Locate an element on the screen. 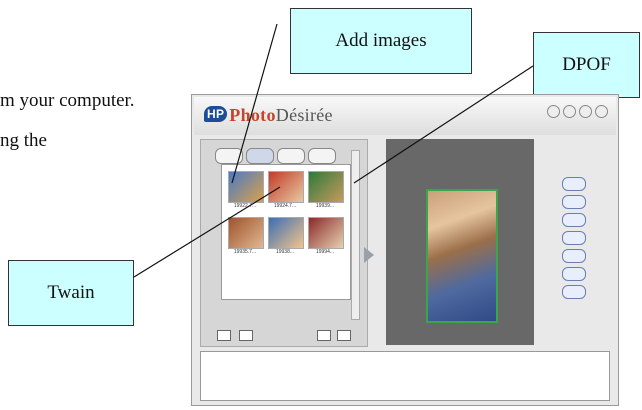 The height and width of the screenshot is (410, 642). pointer-dpof is located at coordinates (443, 124).